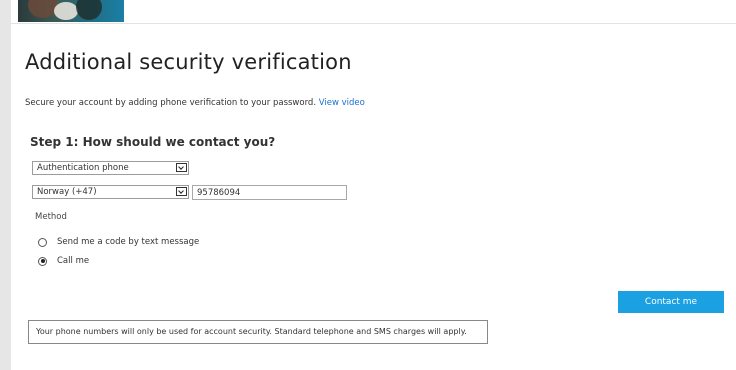  I want to click on radio-option-call-me: Call me, so click(63, 261).